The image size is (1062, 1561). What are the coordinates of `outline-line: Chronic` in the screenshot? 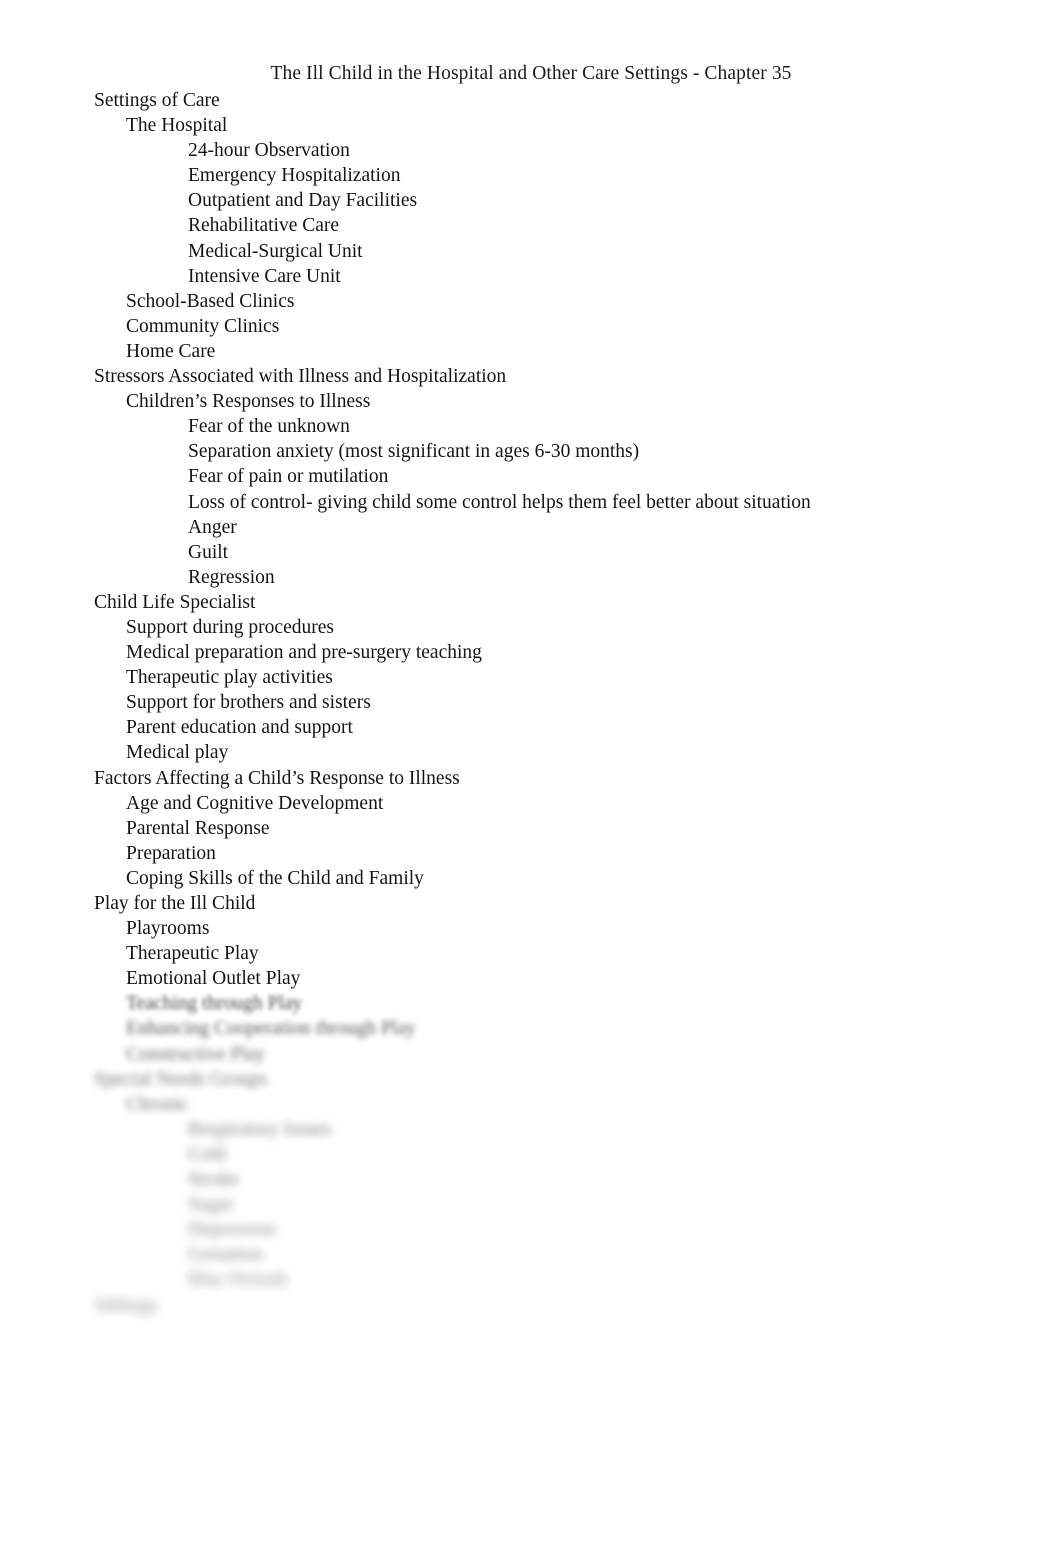 It's located at (157, 1104).